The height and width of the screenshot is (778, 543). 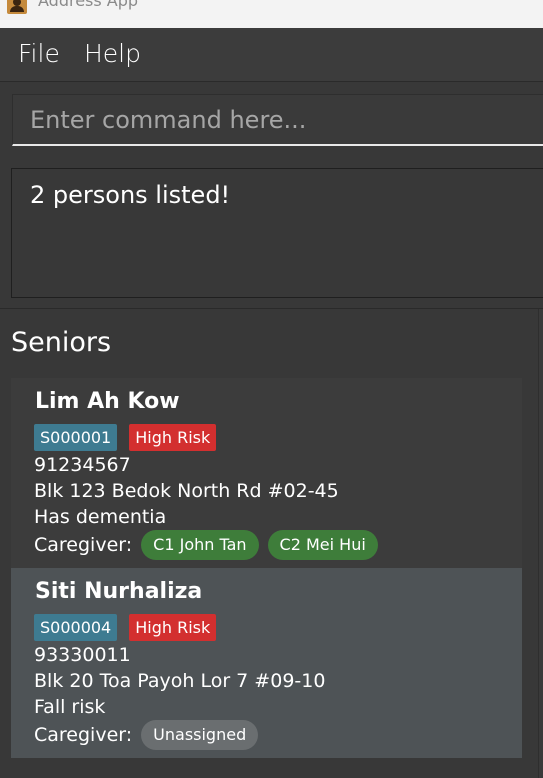 I want to click on caregiver-pill: C1 John Tan, so click(x=200, y=545).